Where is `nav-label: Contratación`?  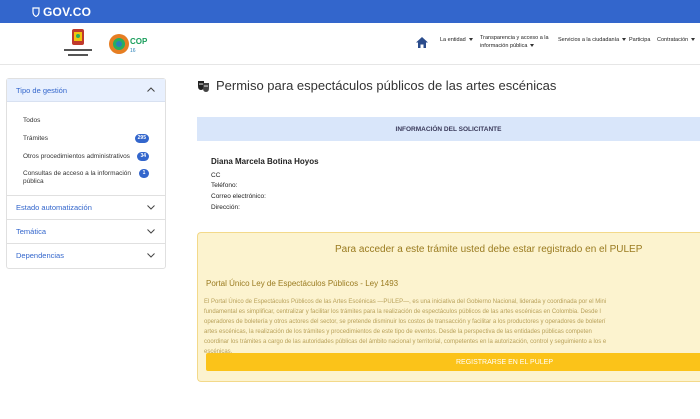
nav-label: Contratación is located at coordinates (673, 40).